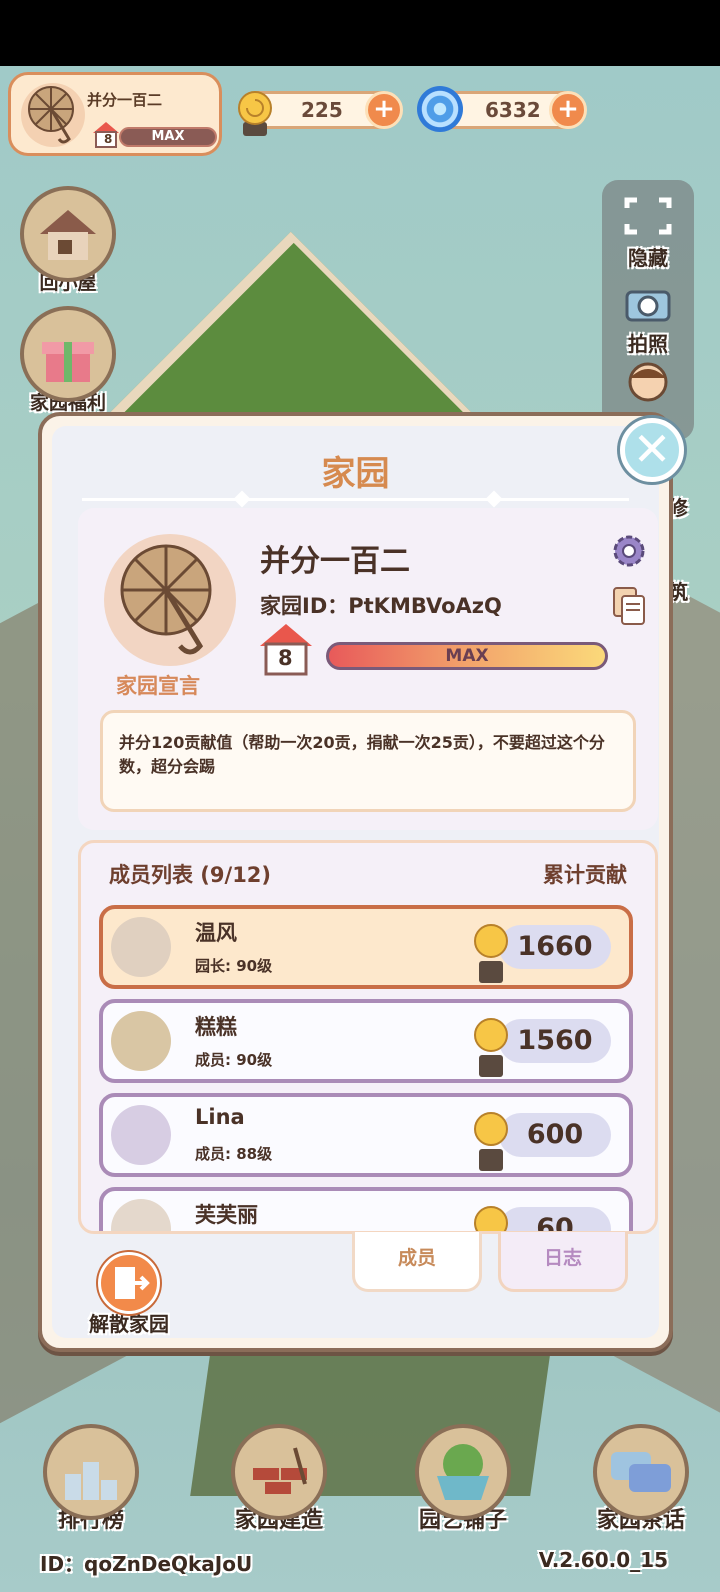  I want to click on hide-label: 隐藏, so click(648, 258).